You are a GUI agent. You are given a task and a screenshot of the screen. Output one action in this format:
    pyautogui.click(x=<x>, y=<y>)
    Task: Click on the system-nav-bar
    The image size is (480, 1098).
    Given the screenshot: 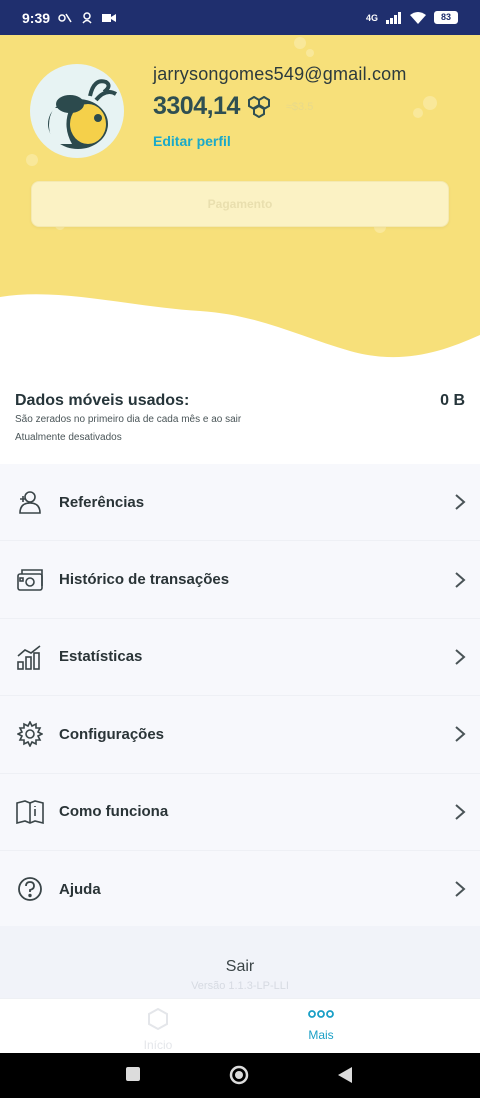 What is the action you would take?
    pyautogui.click(x=240, y=1075)
    